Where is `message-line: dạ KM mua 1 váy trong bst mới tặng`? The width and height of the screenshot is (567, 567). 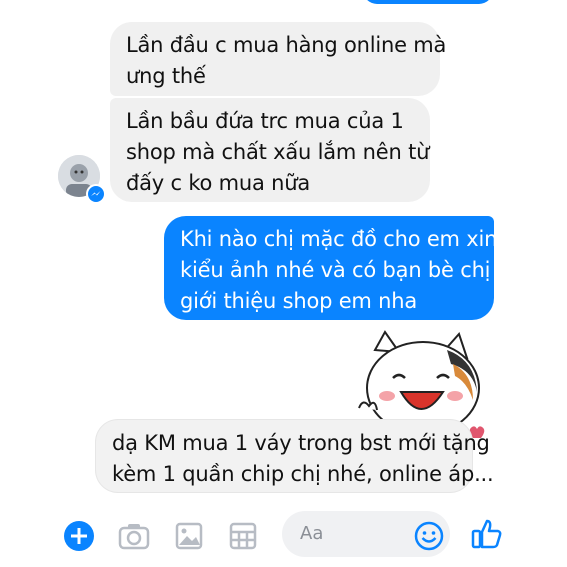
message-line: dạ KM mua 1 váy trong bst mới tặng is located at coordinates (301, 443).